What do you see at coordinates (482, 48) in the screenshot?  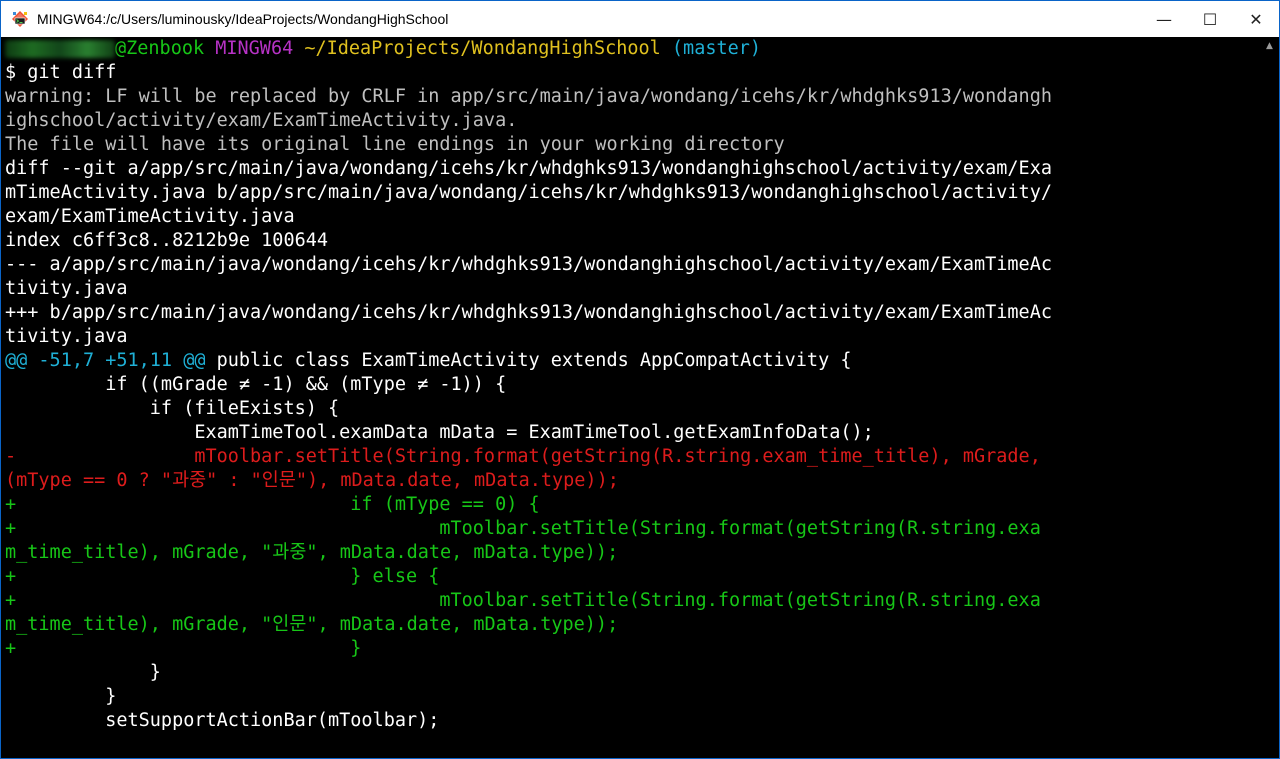 I see `prompt-path: ~/IdeaProjects/WondangHighSchool` at bounding box center [482, 48].